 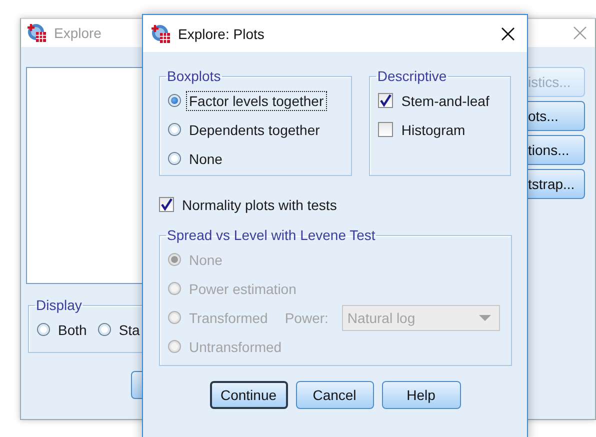 I want to click on checkbox-label: Normality plots with tests, so click(x=259, y=205).